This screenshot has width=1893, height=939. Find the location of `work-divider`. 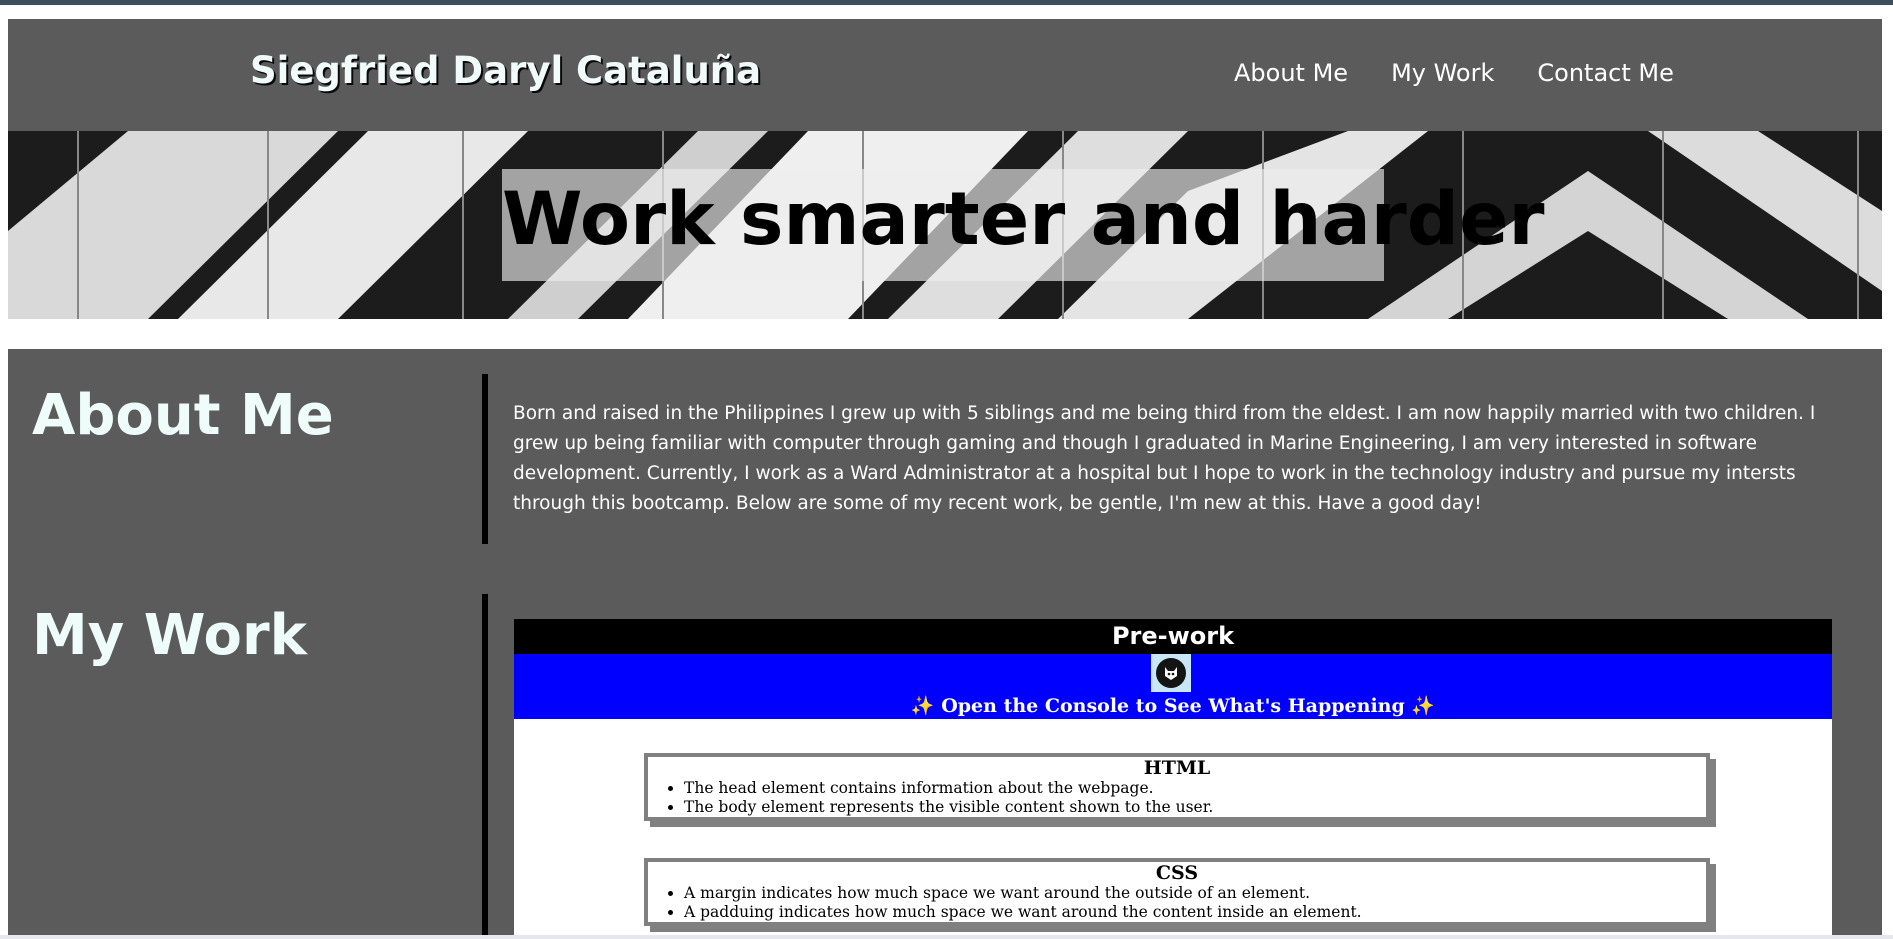

work-divider is located at coordinates (485, 766).